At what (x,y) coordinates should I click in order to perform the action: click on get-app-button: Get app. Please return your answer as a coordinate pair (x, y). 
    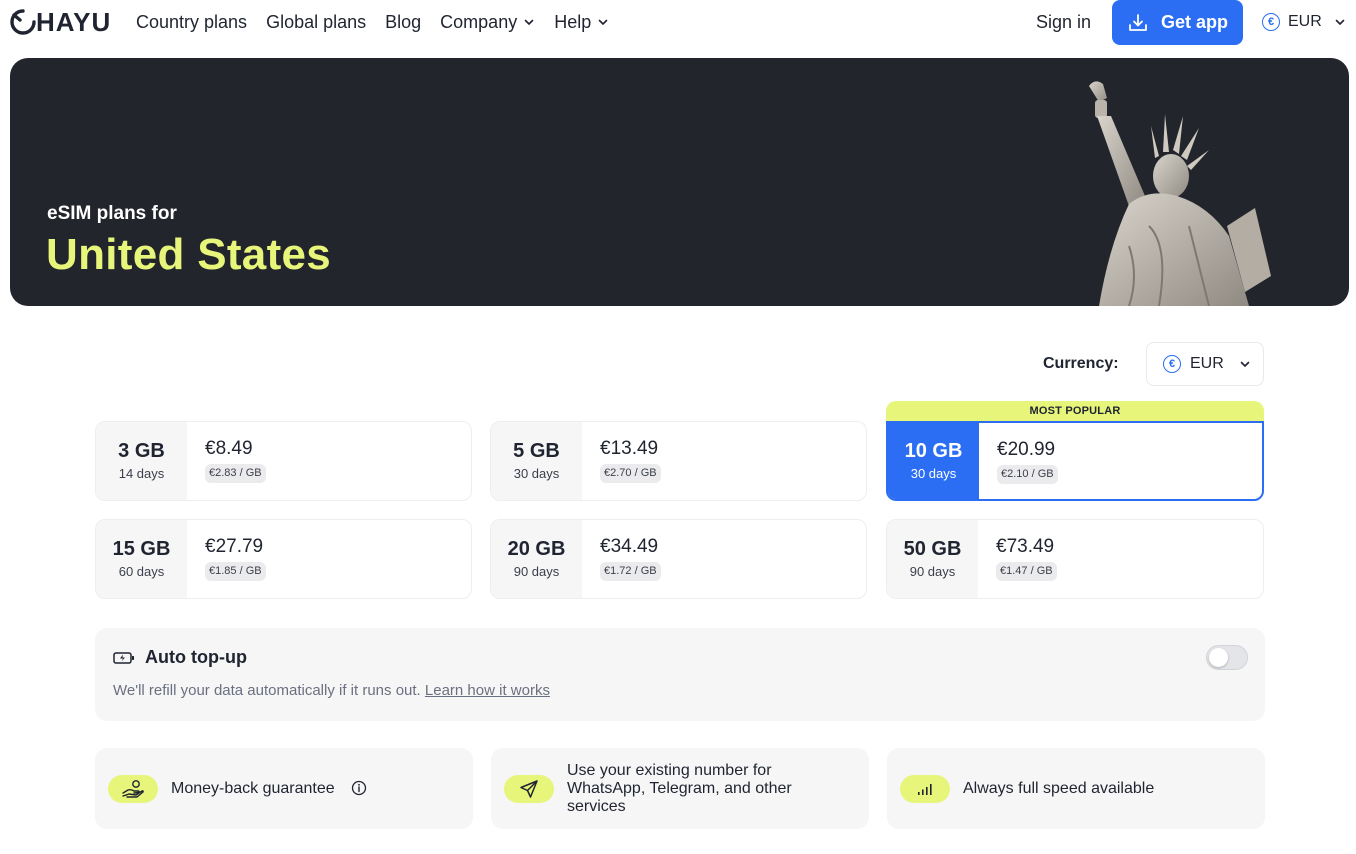
    Looking at the image, I should click on (1177, 22).